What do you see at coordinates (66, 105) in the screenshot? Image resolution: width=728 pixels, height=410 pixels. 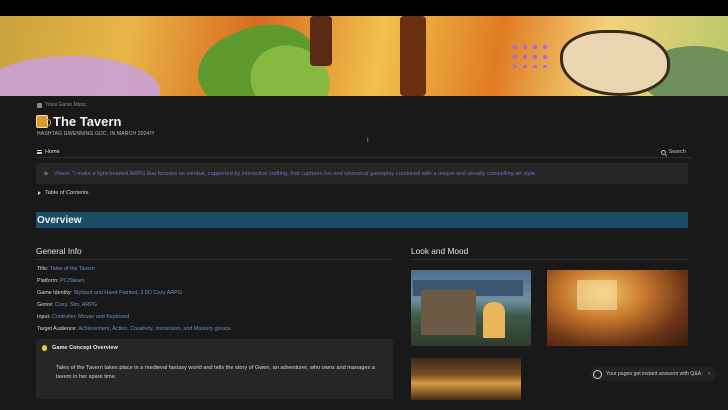 I see `breadcrumb-label: Yokai Game Music` at bounding box center [66, 105].